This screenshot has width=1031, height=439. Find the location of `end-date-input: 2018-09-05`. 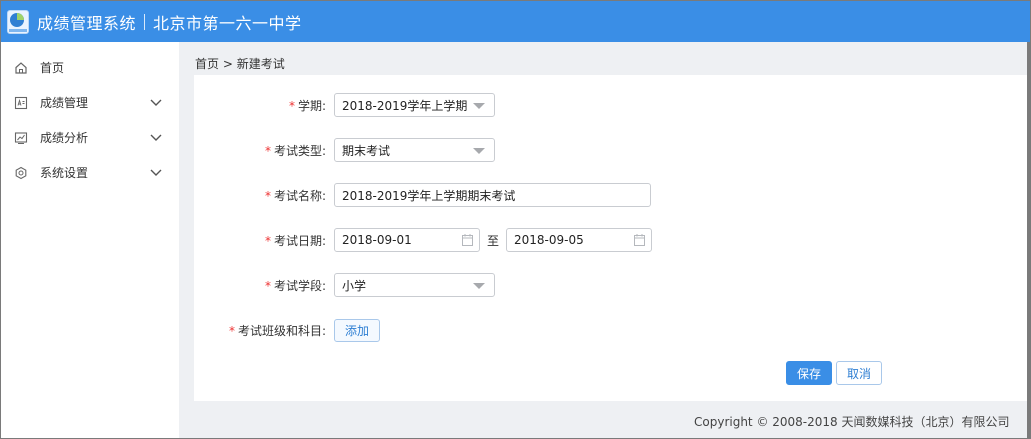

end-date-input: 2018-09-05 is located at coordinates (579, 240).